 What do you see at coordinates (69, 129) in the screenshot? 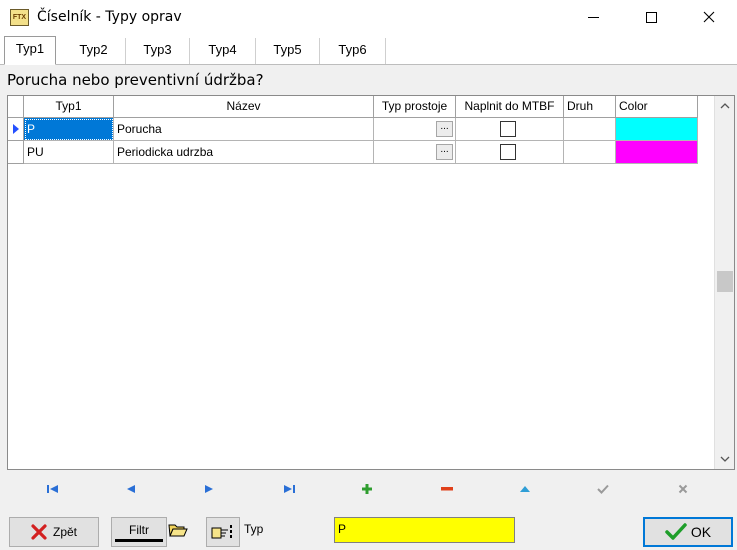
I see `table-cell-typ1: P` at bounding box center [69, 129].